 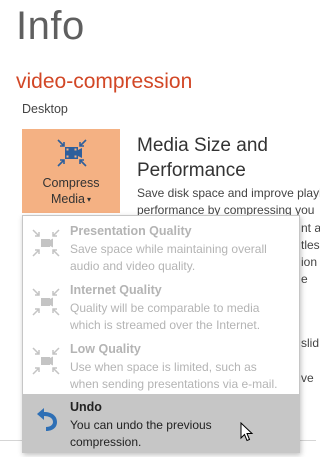 I want to click on background-text: ion, so click(x=309, y=262).